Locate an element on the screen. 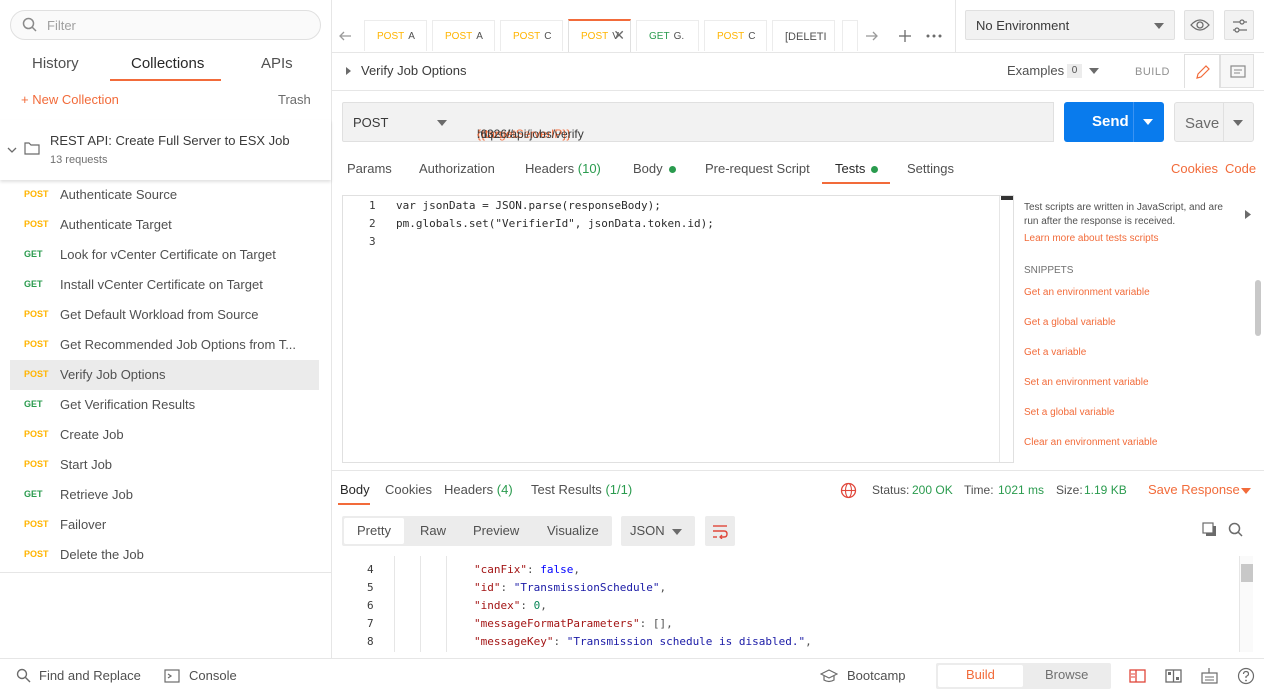  response-tab-headers: Headers (4) is located at coordinates (478, 489).